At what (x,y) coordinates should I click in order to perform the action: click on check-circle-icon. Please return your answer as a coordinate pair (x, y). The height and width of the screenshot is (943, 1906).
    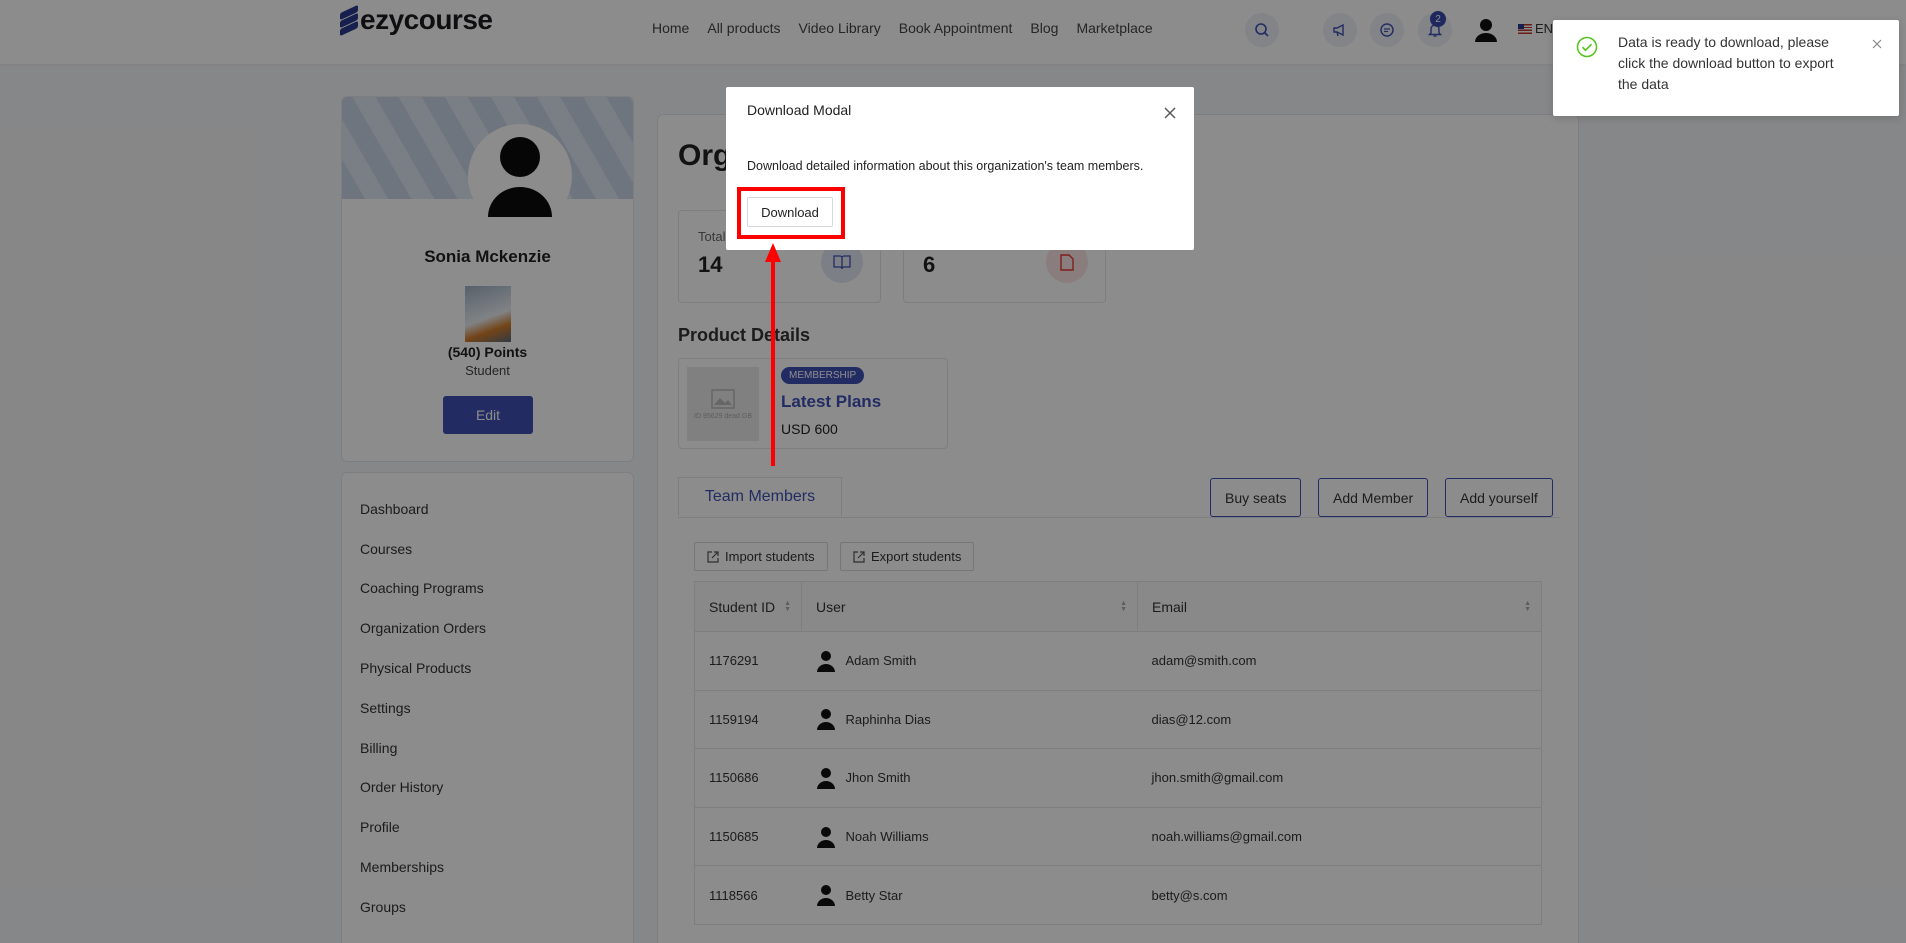
    Looking at the image, I should click on (1587, 49).